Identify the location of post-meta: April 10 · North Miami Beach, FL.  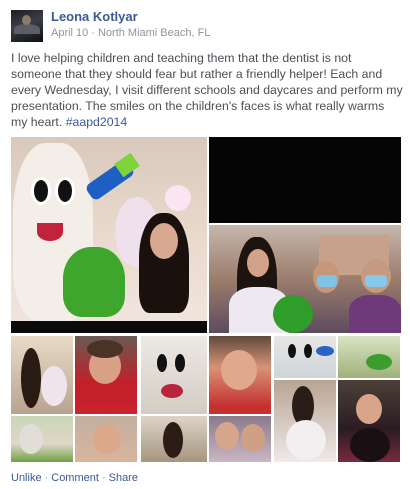
(130, 33).